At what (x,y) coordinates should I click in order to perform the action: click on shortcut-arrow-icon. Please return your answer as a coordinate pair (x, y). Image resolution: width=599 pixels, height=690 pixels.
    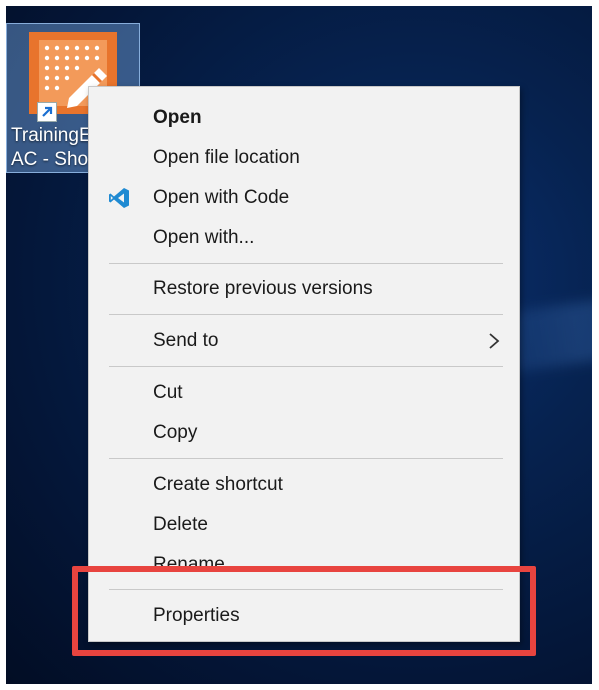
    Looking at the image, I should click on (47, 112).